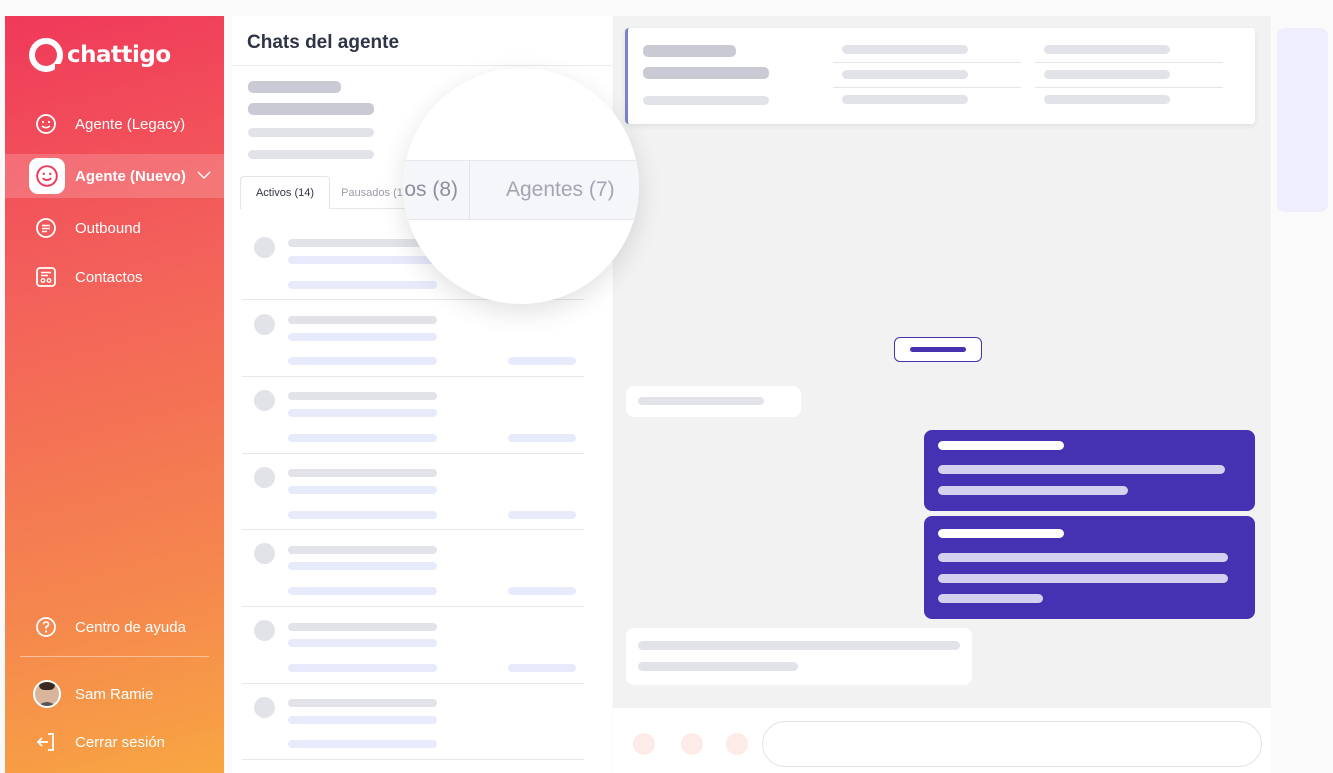  I want to click on brand-logo: chattigo, so click(100, 56).